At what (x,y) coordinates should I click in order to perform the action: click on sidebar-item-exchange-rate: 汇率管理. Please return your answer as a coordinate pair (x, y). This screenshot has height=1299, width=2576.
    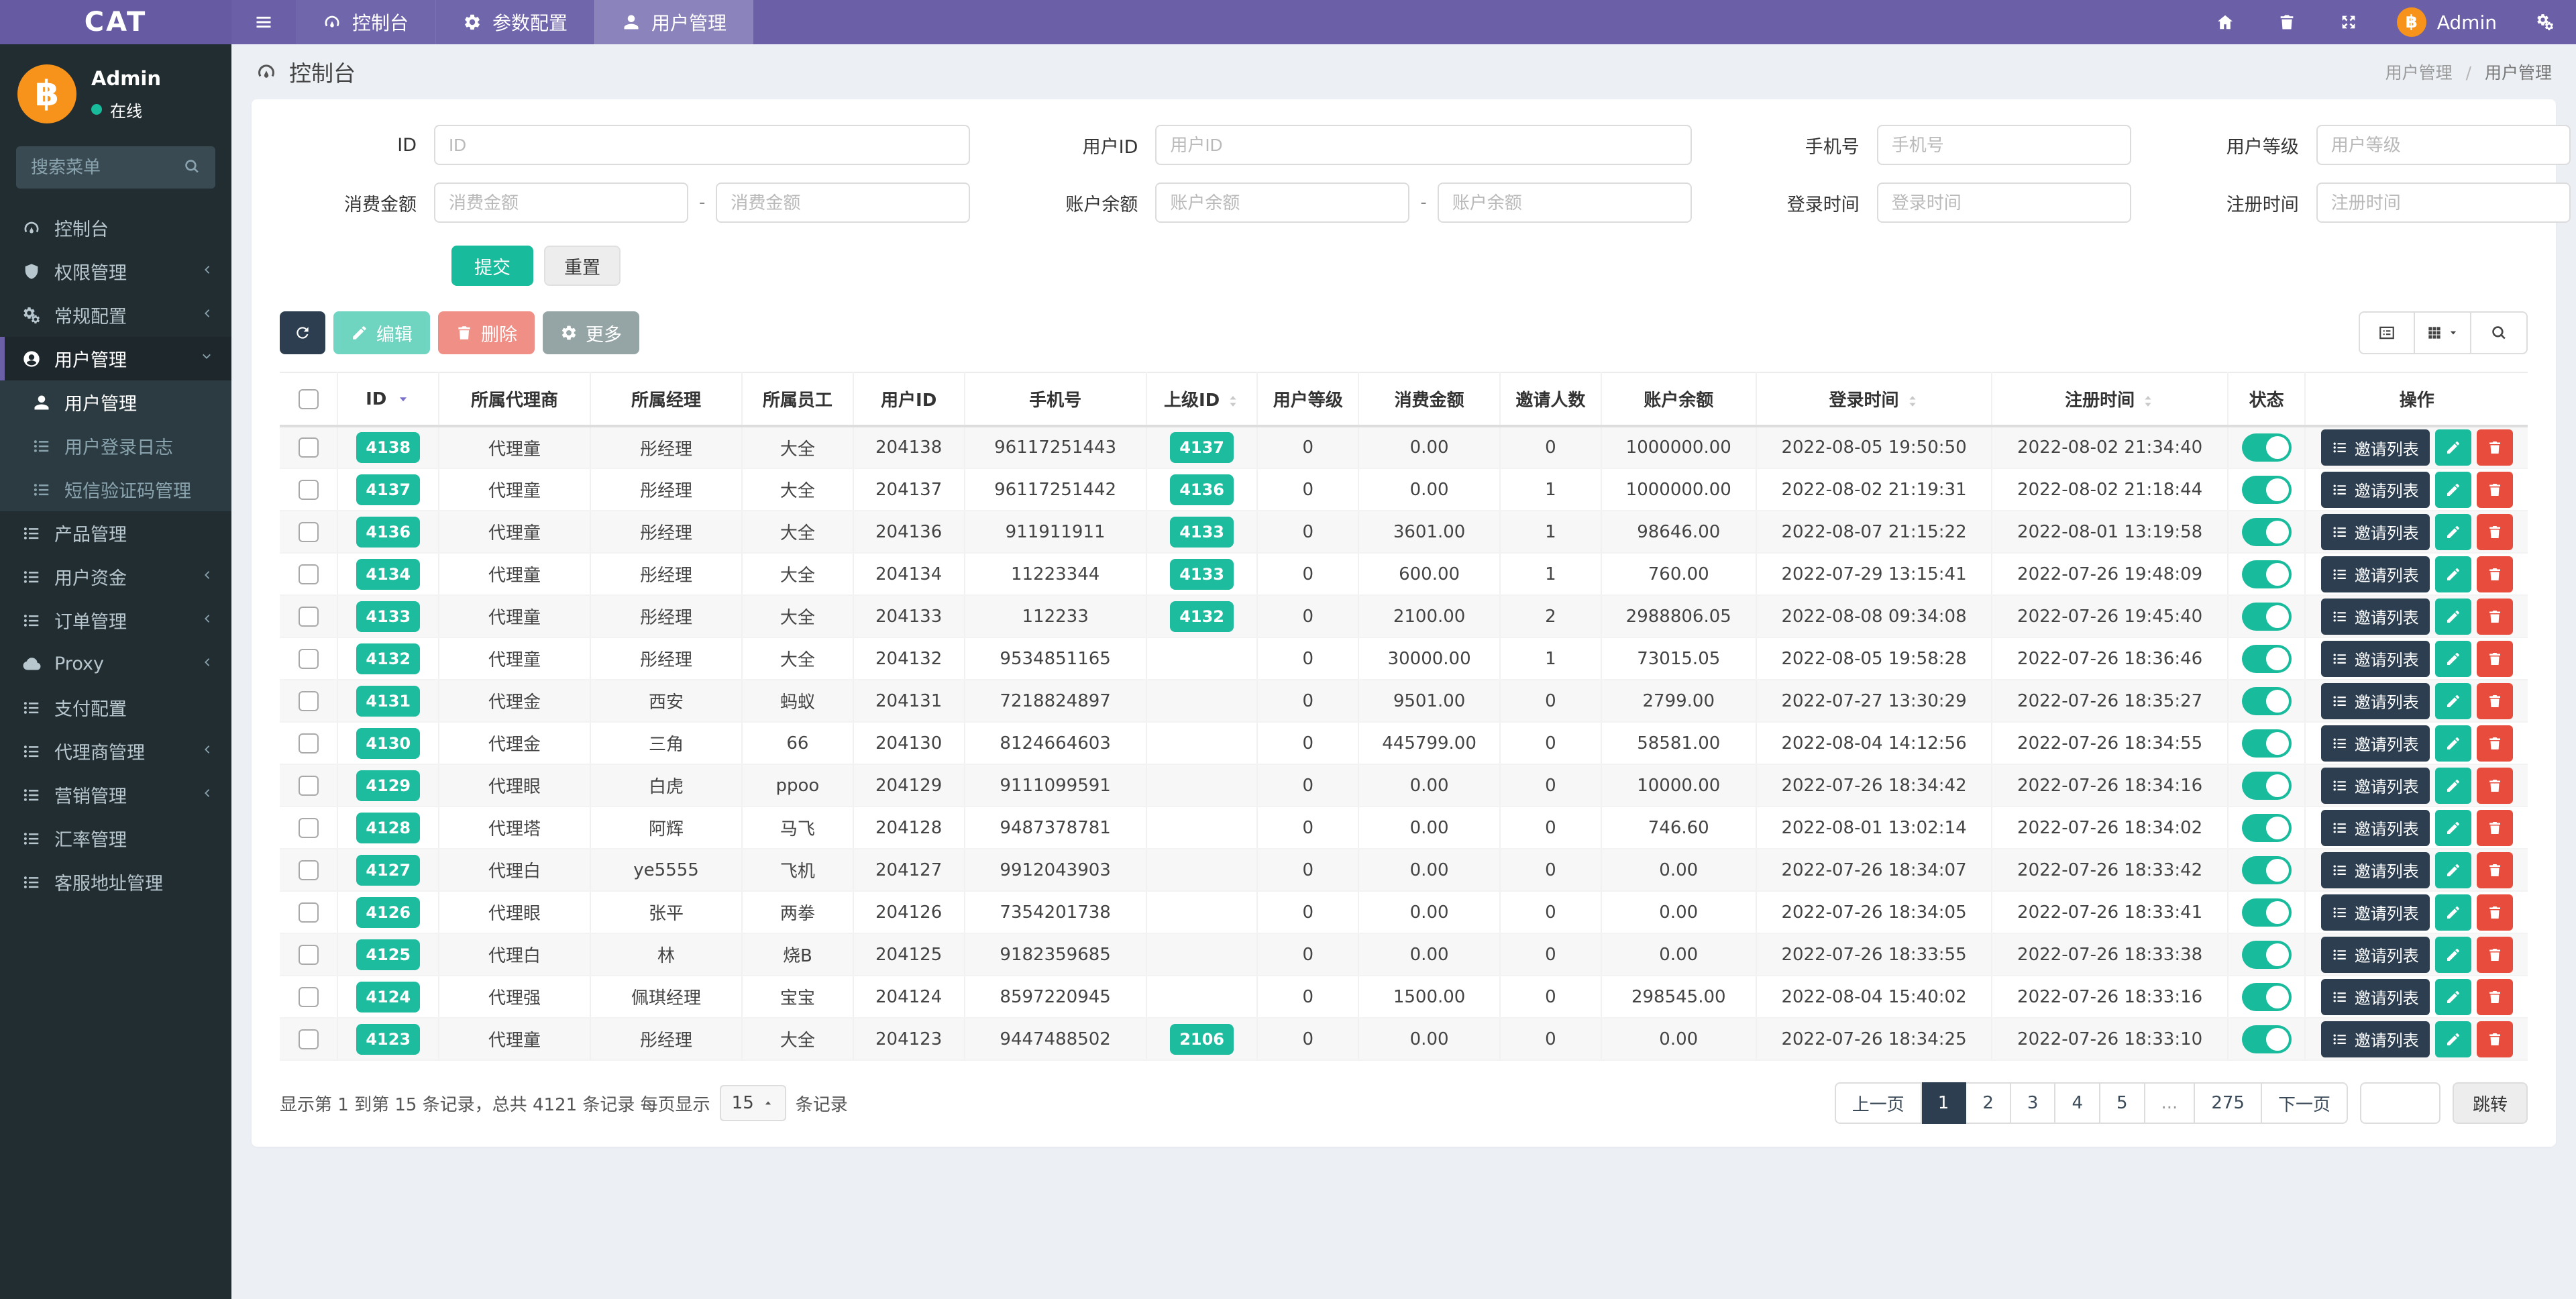
    Looking at the image, I should click on (115, 838).